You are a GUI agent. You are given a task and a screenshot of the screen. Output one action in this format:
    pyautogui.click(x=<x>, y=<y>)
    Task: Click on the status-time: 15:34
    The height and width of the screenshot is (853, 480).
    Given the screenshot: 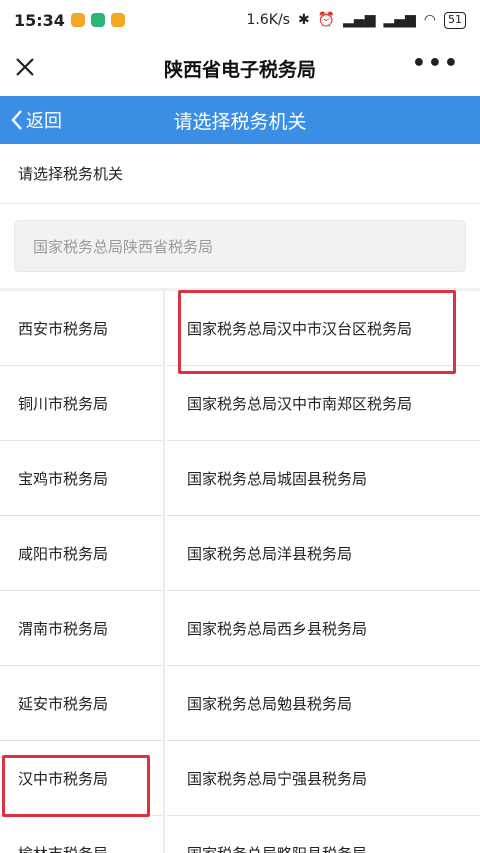 What is the action you would take?
    pyautogui.click(x=39, y=20)
    